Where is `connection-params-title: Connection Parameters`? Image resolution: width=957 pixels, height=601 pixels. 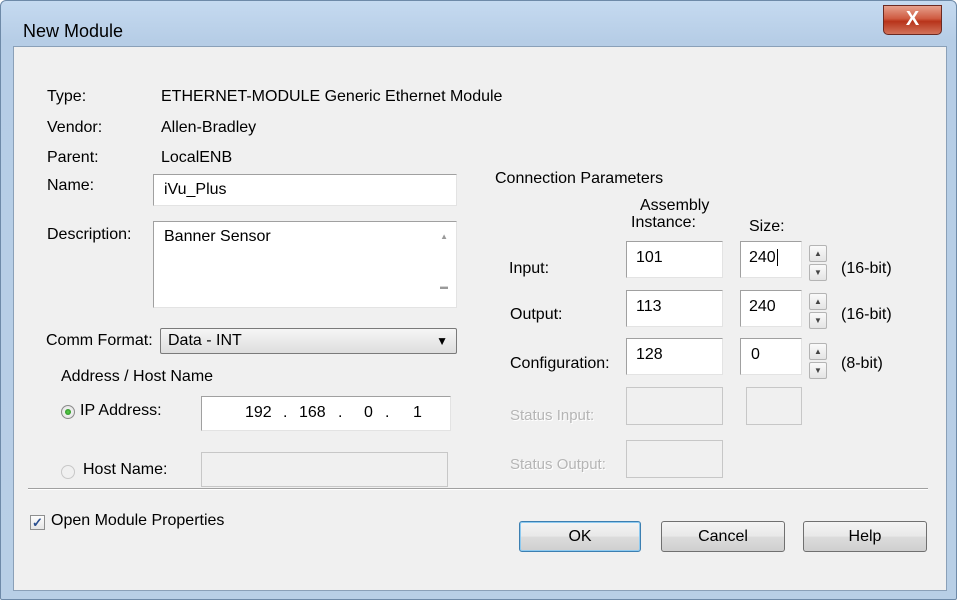
connection-params-title: Connection Parameters is located at coordinates (579, 178).